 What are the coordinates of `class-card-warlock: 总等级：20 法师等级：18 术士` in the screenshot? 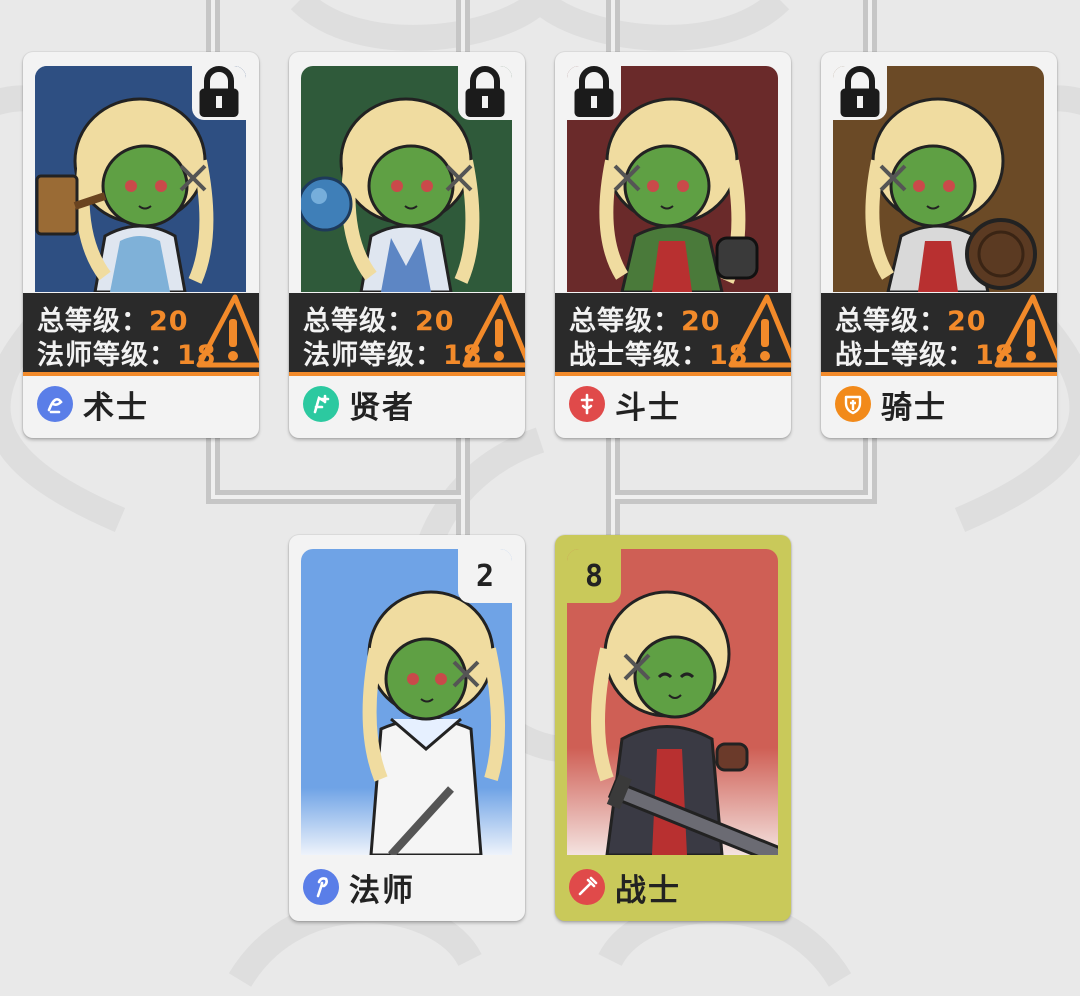 It's located at (141, 245).